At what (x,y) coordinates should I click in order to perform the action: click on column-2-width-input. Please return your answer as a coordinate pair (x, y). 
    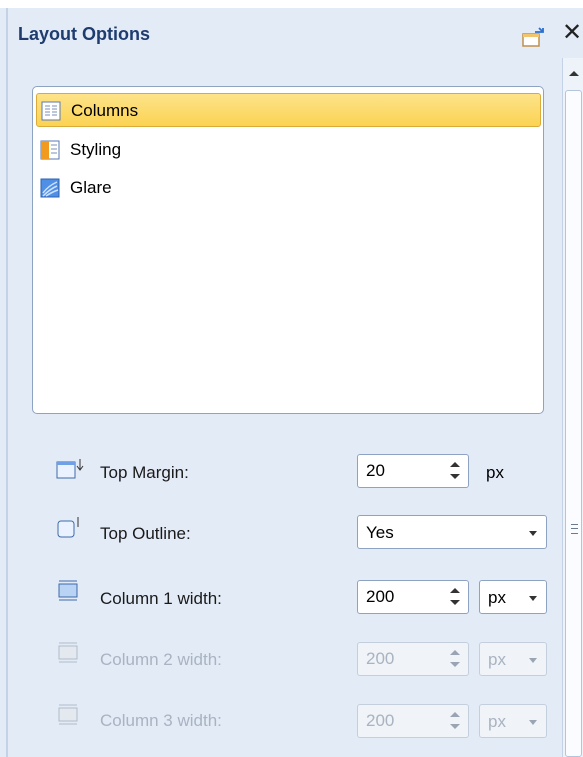
    Looking at the image, I should click on (401, 659).